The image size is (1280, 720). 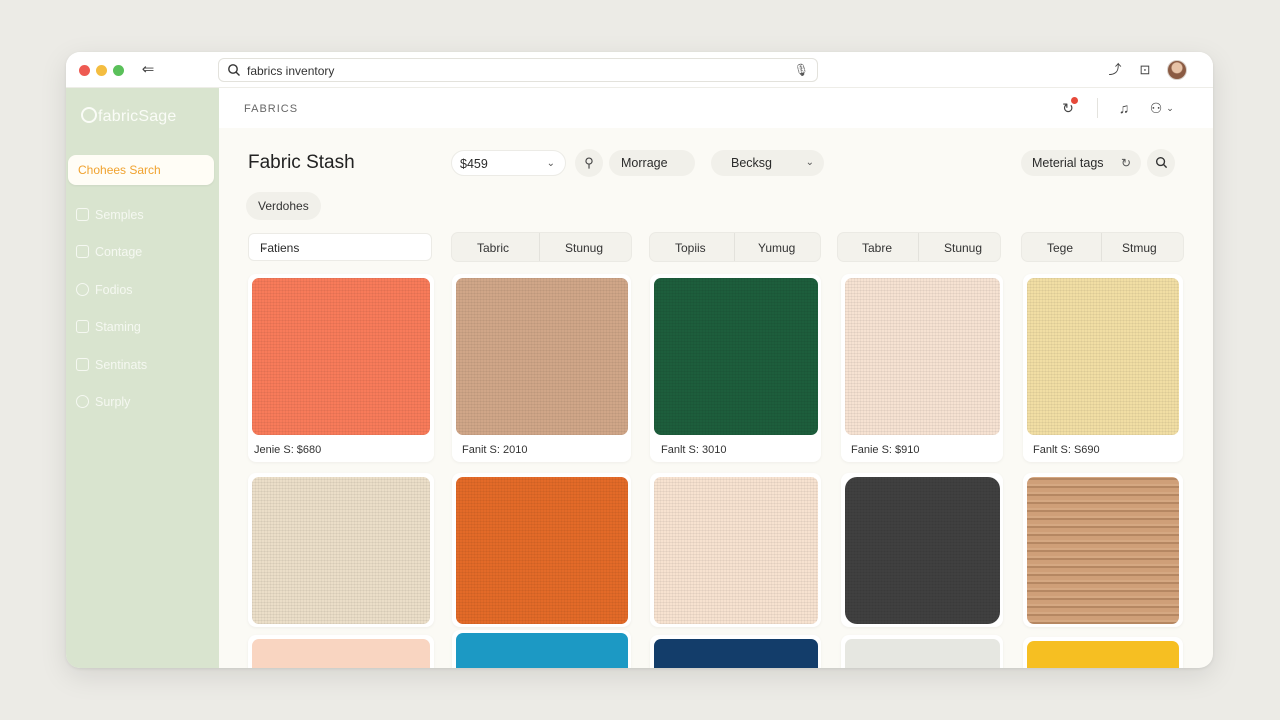 What do you see at coordinates (1177, 70) in the screenshot?
I see `avatar` at bounding box center [1177, 70].